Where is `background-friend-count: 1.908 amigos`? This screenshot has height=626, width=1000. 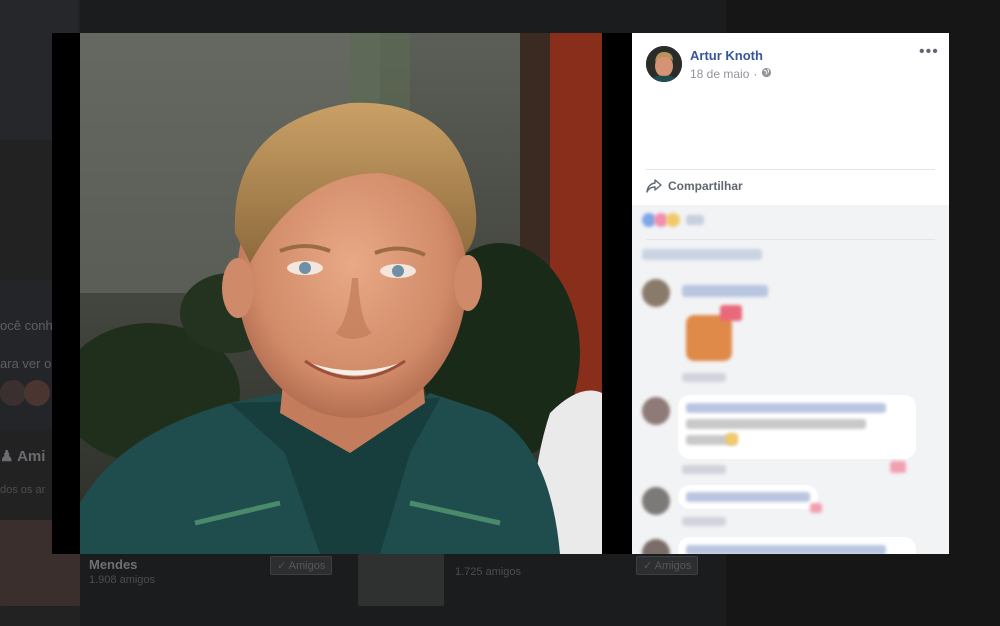
background-friend-count: 1.908 amigos is located at coordinates (122, 580).